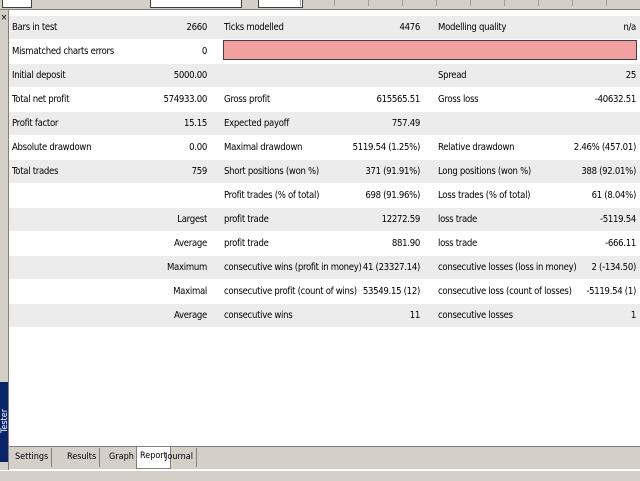  Describe the element at coordinates (613, 195) in the screenshot. I see `report-cell-value: 61 (8.04%)` at that location.